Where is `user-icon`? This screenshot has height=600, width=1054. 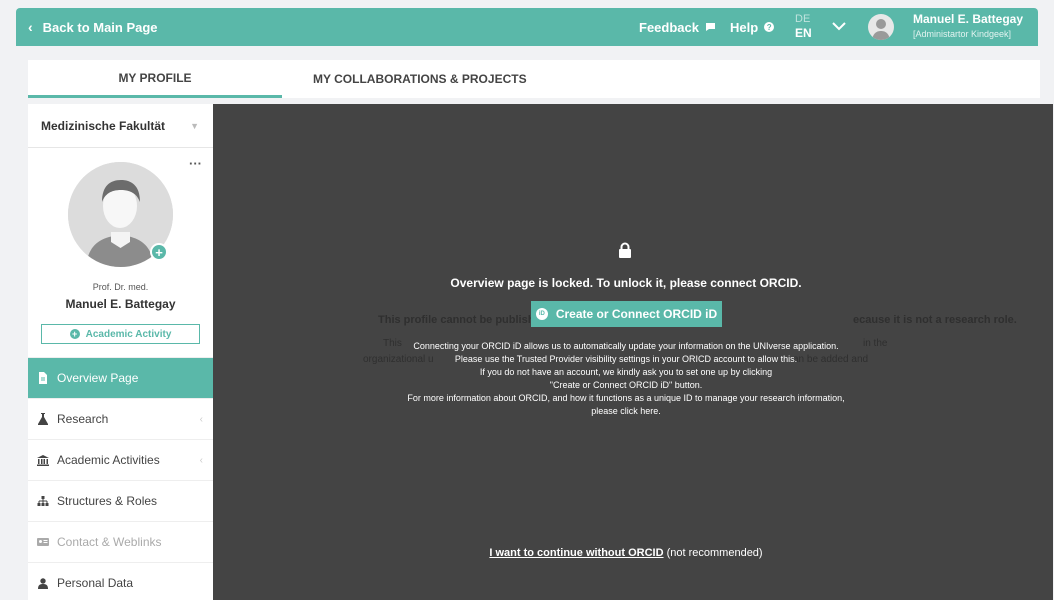
user-icon is located at coordinates (43, 583).